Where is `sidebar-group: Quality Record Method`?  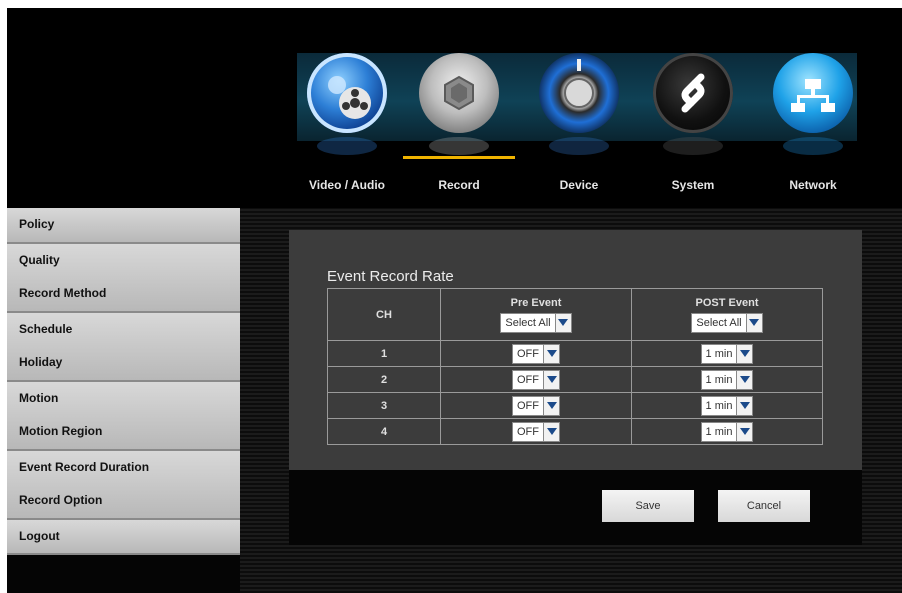
sidebar-group: Quality Record Method is located at coordinates (123, 278).